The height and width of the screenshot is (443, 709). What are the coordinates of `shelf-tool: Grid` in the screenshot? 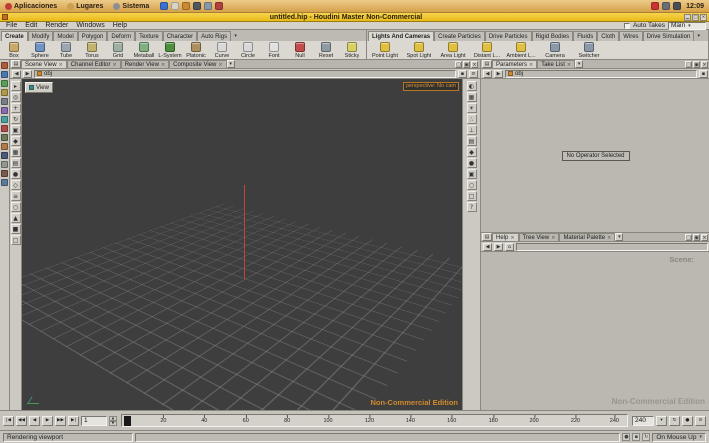 It's located at (118, 50).